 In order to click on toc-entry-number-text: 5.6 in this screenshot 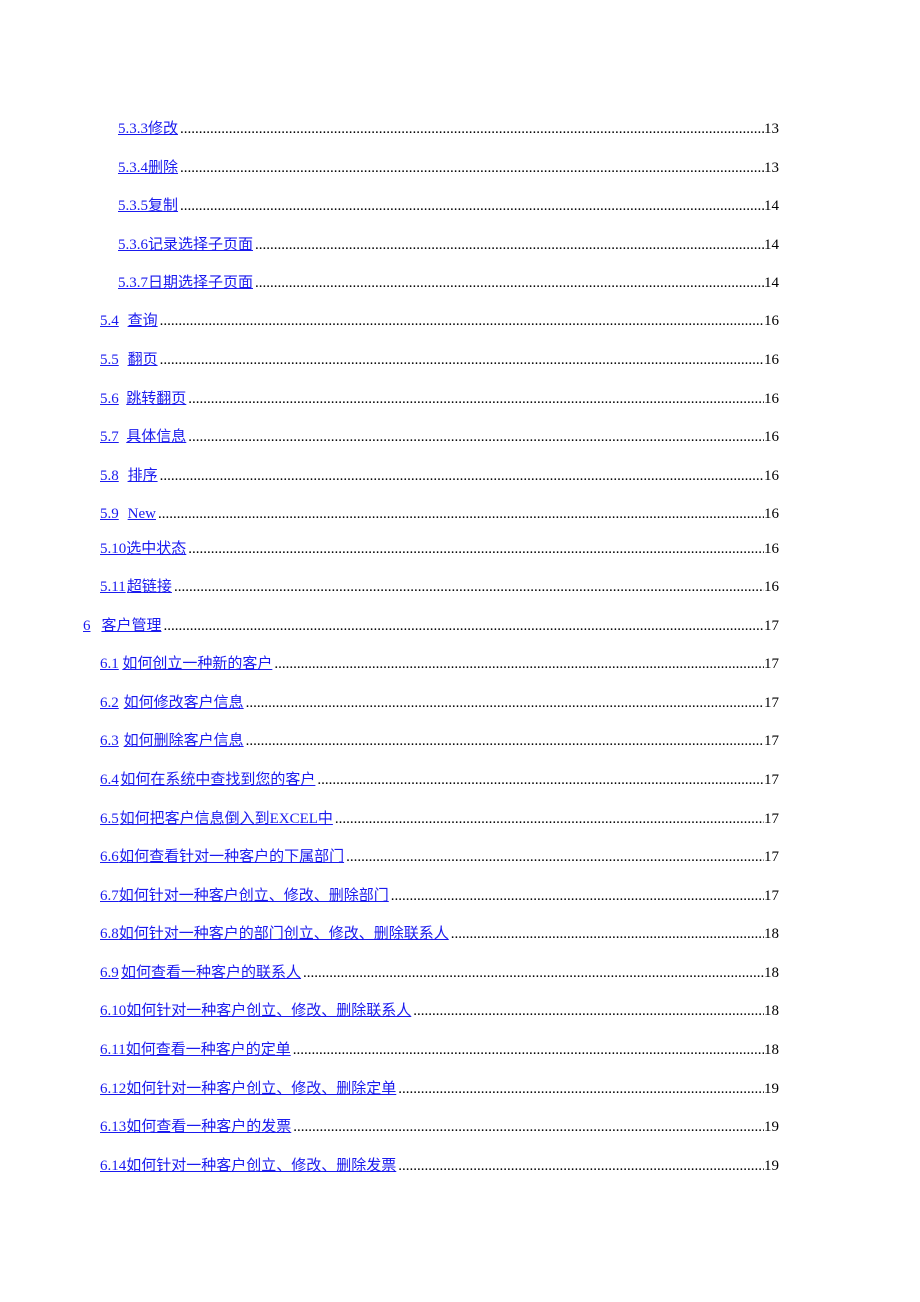, I will do `click(109, 399)`.